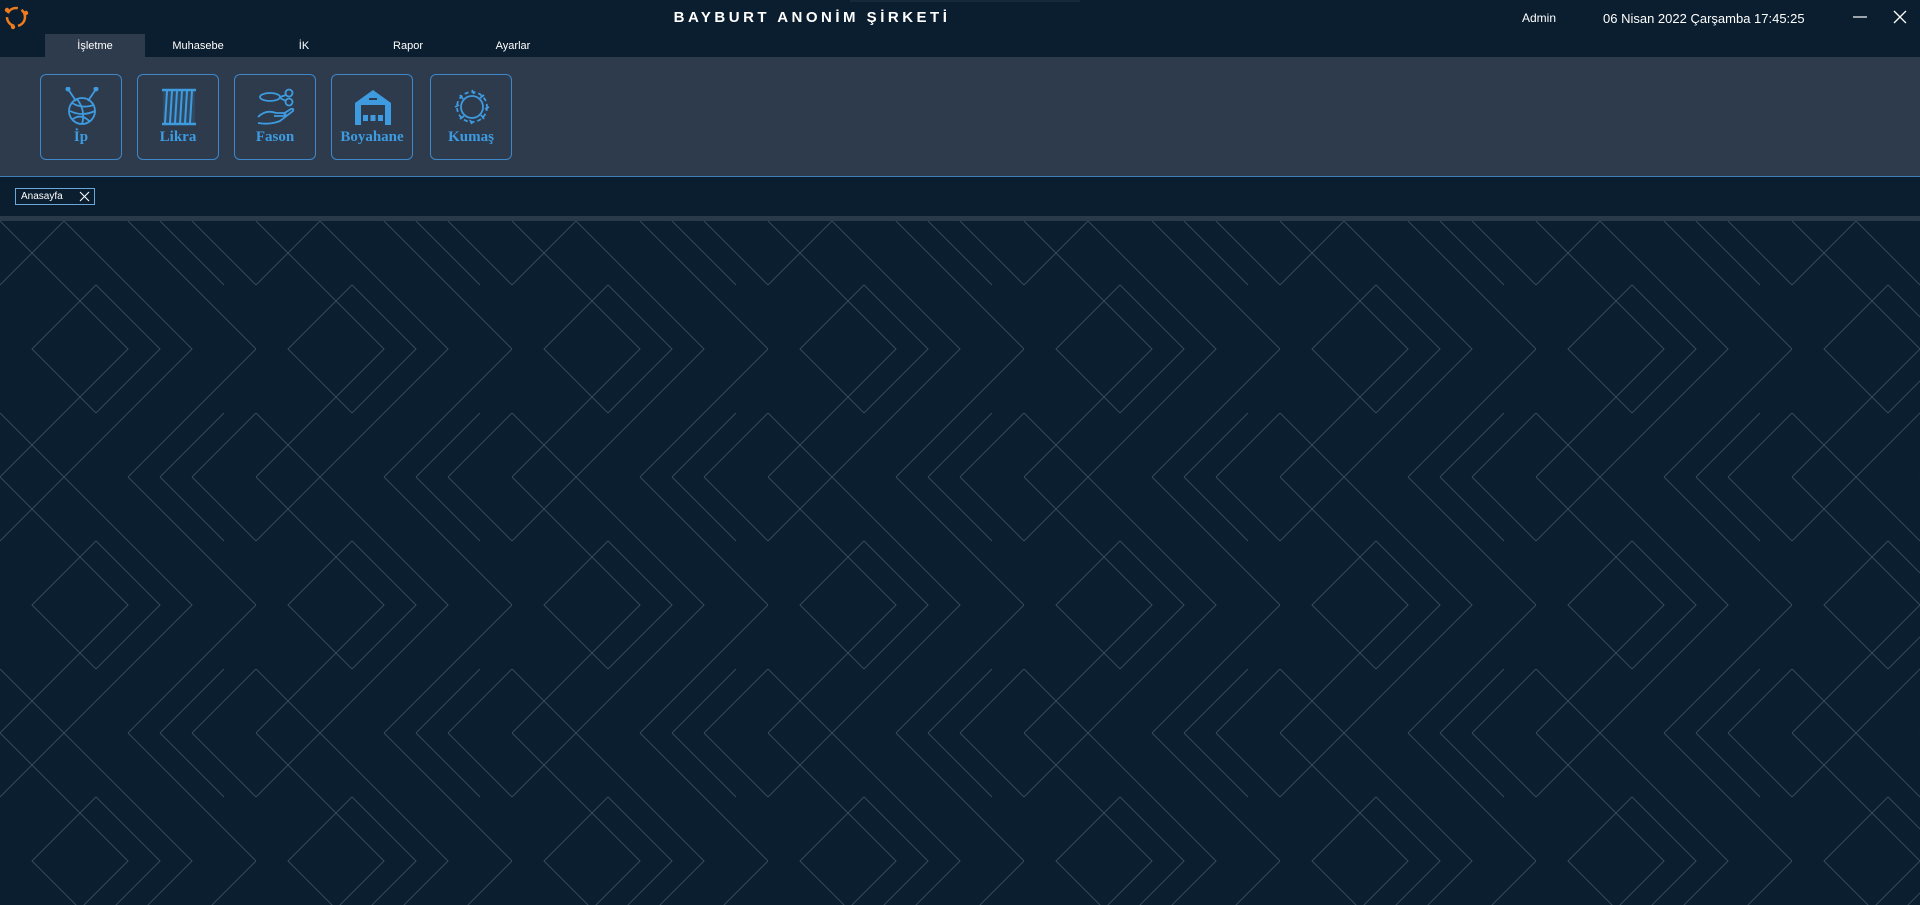 This screenshot has width=1920, height=905. I want to click on app-title: BAYBURT ANONİM ŞİRKETİ, so click(812, 17).